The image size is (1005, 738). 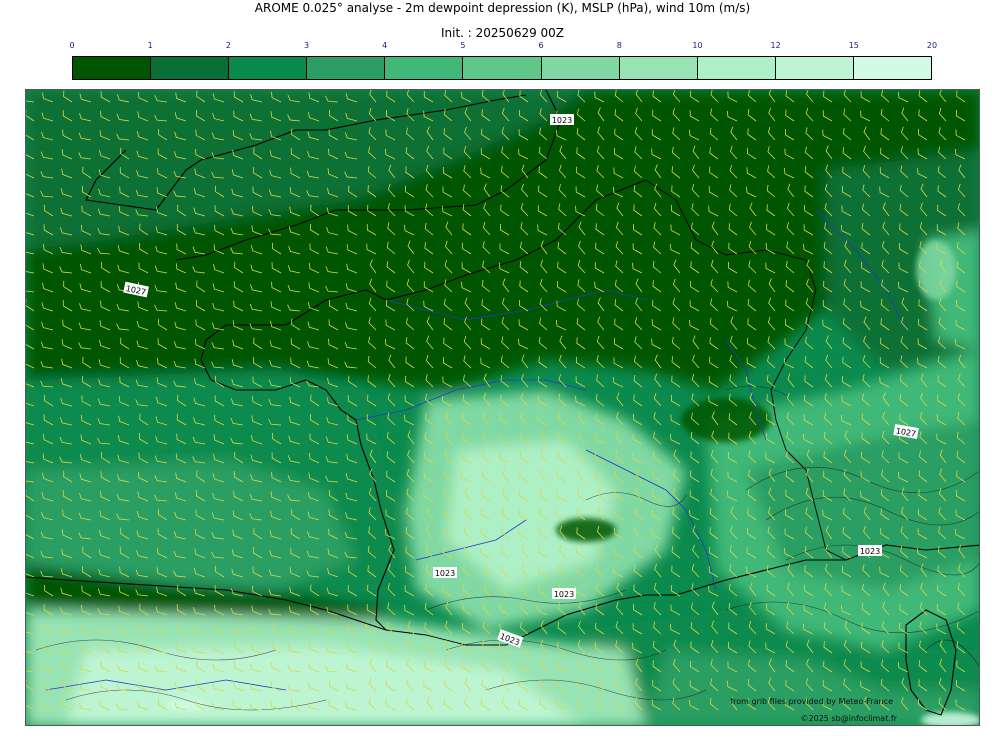 What do you see at coordinates (463, 45) in the screenshot?
I see `colorbar-tick-label: 5` at bounding box center [463, 45].